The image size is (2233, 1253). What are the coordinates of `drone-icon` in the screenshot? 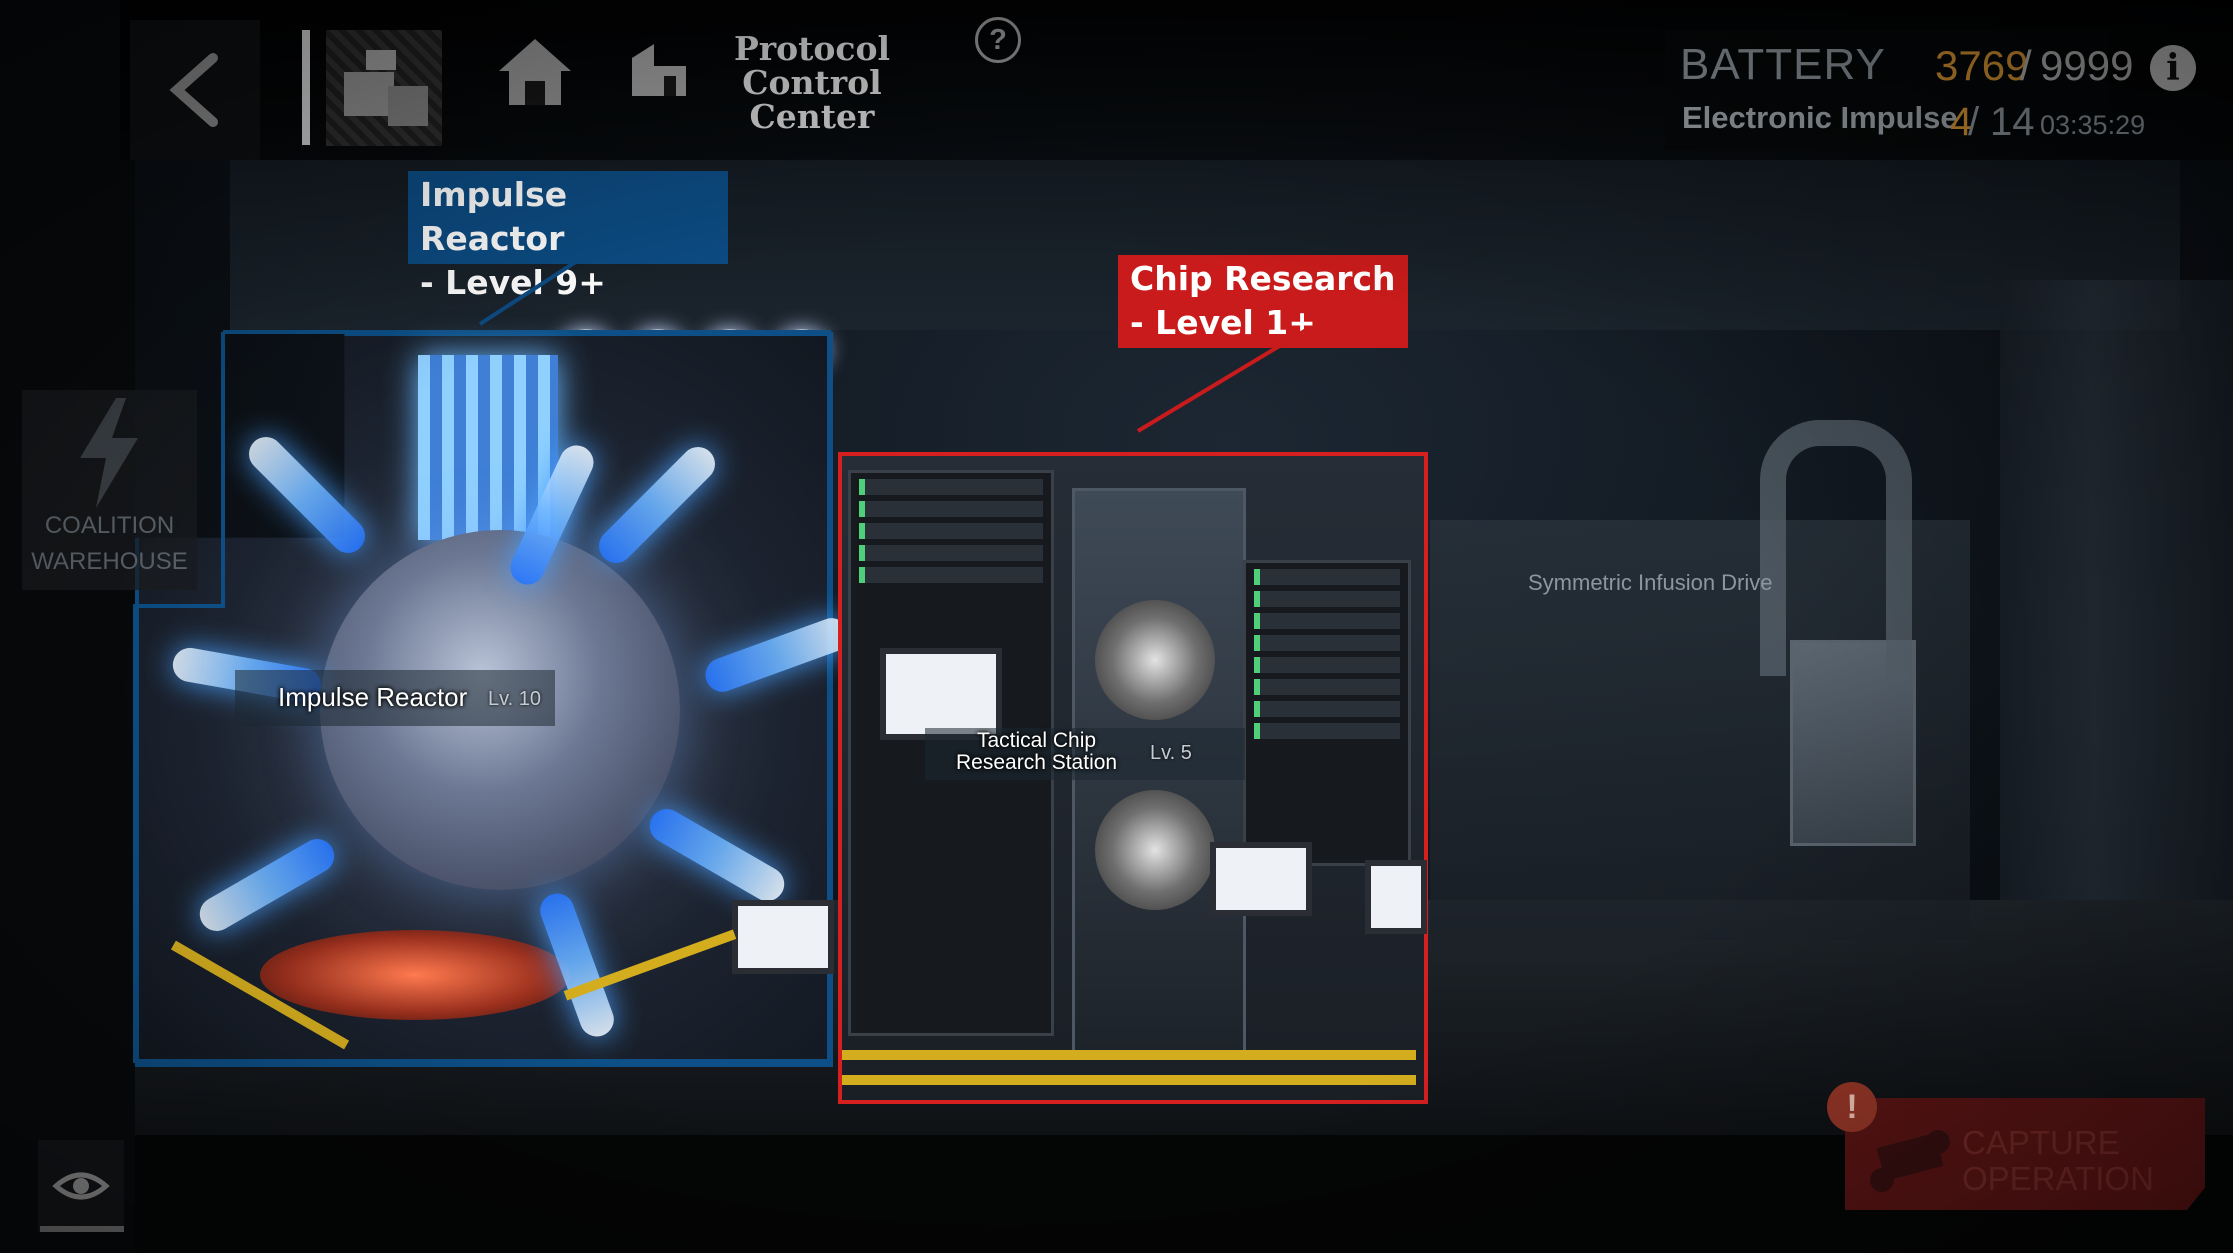 It's located at (1910, 1161).